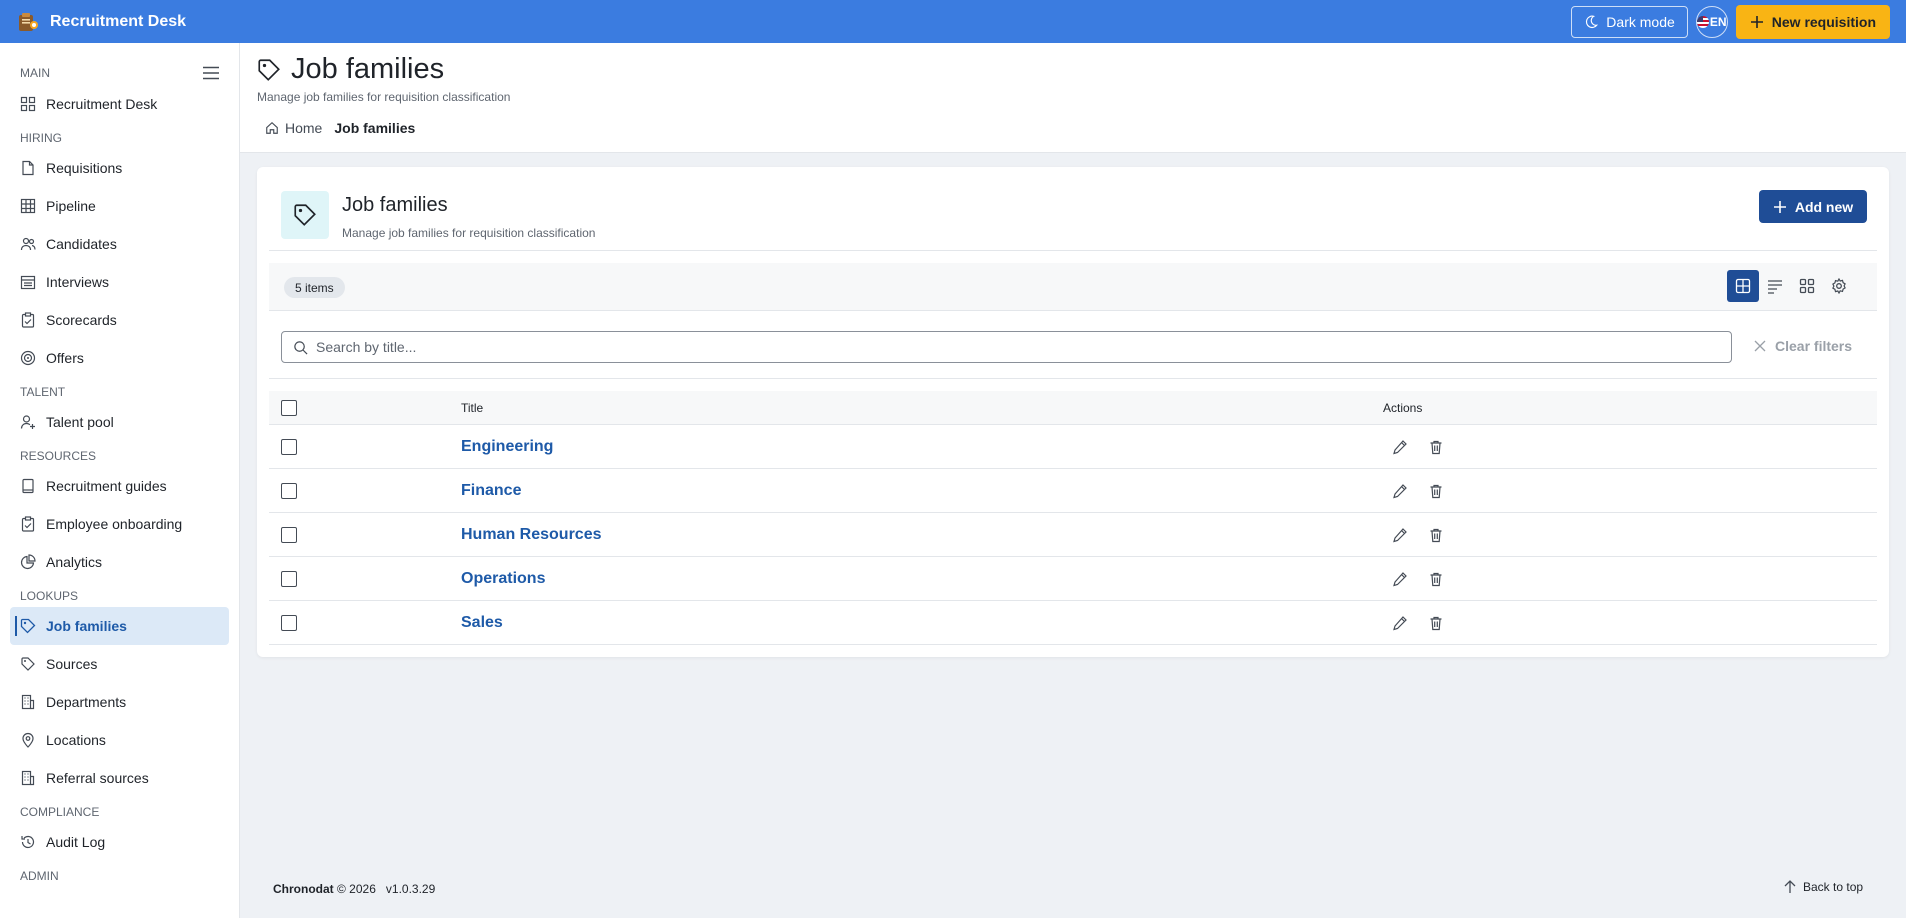  I want to click on sidebar-item-employee-onboarding: Employee onboarding, so click(119, 524).